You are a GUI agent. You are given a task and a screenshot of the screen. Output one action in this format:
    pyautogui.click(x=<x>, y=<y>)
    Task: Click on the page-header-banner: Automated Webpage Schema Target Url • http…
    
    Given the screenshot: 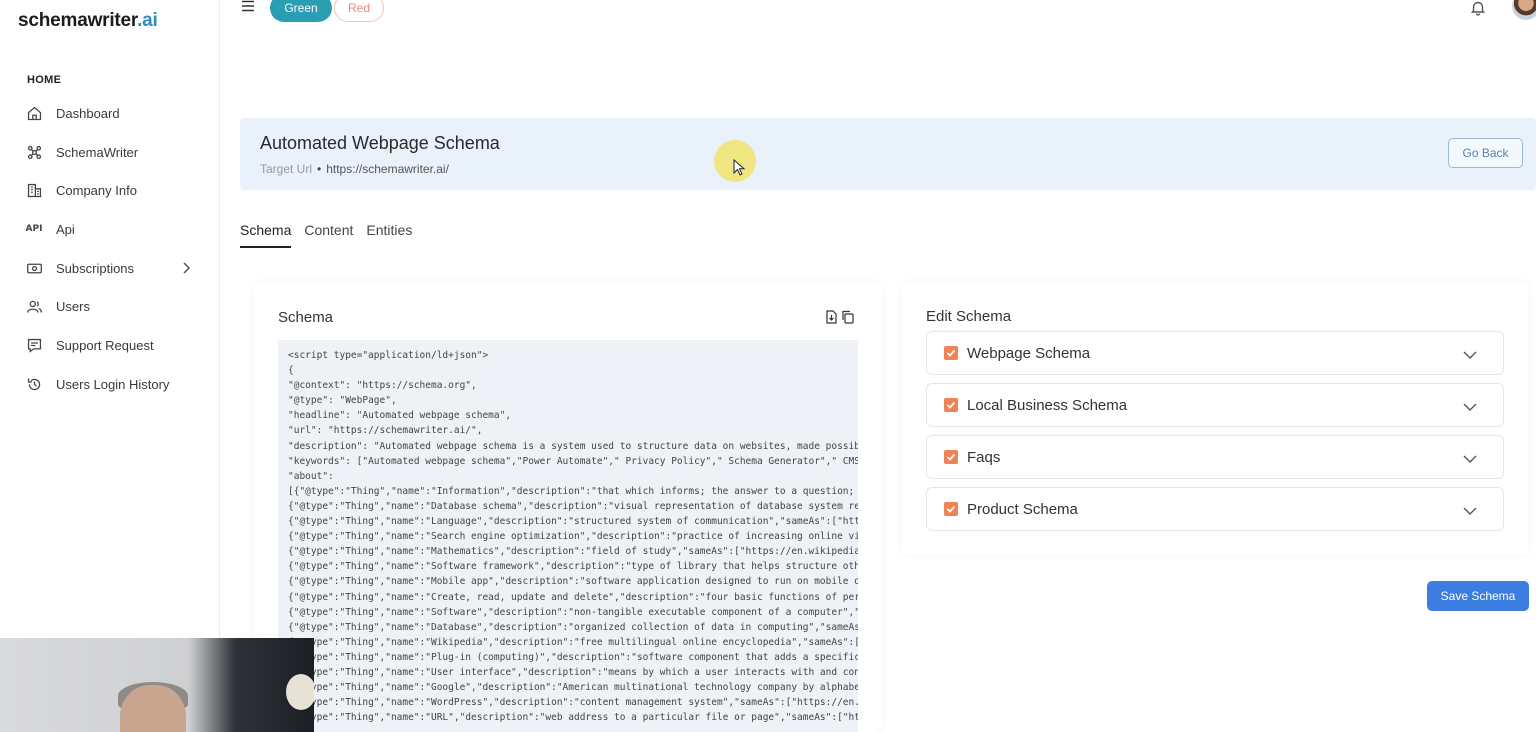 What is the action you would take?
    pyautogui.click(x=888, y=154)
    